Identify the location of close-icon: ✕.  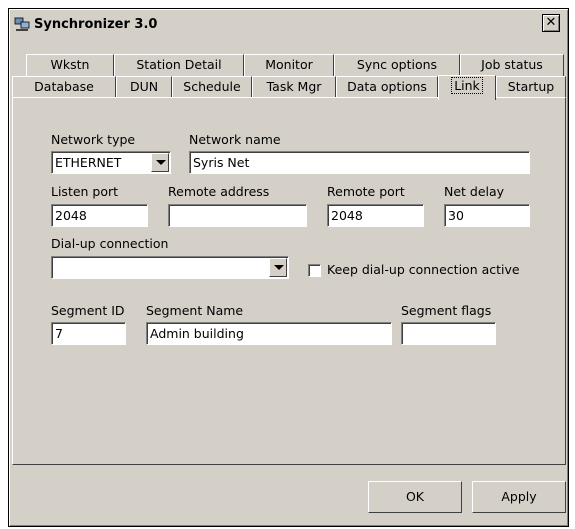
(551, 22).